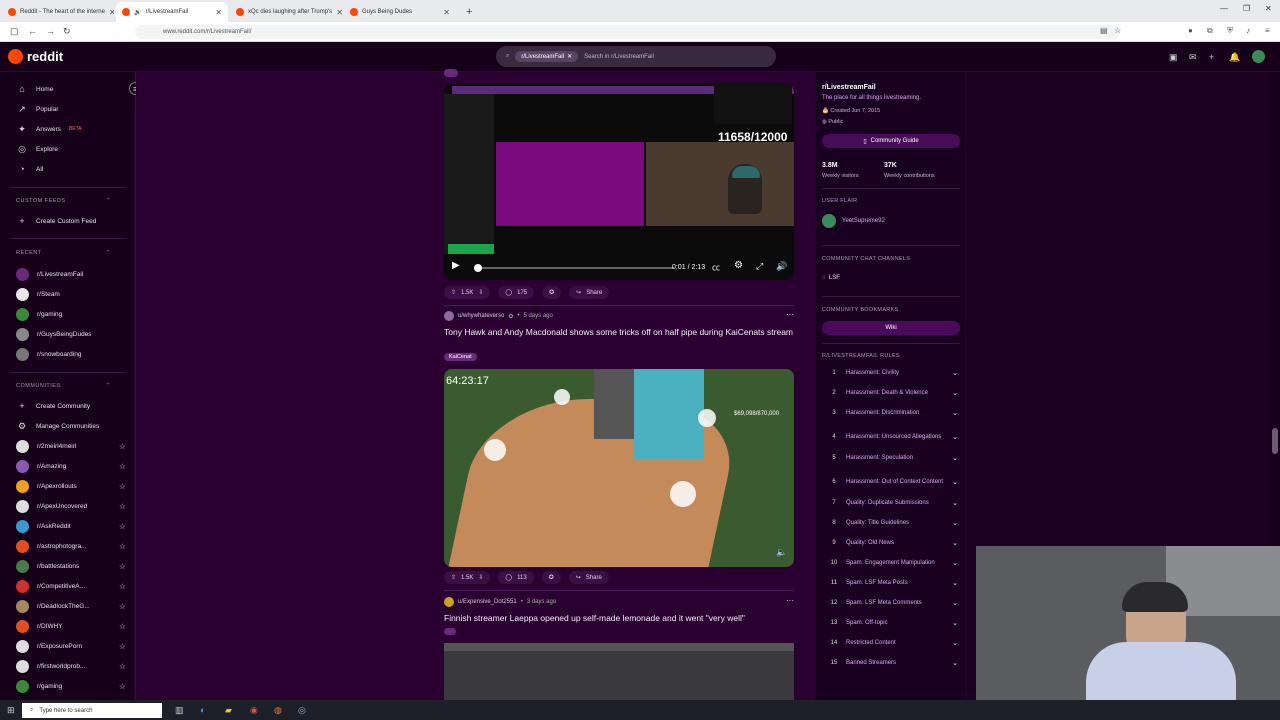 The width and height of the screenshot is (1280, 720). What do you see at coordinates (478, 268) in the screenshot?
I see `video-scrubber` at bounding box center [478, 268].